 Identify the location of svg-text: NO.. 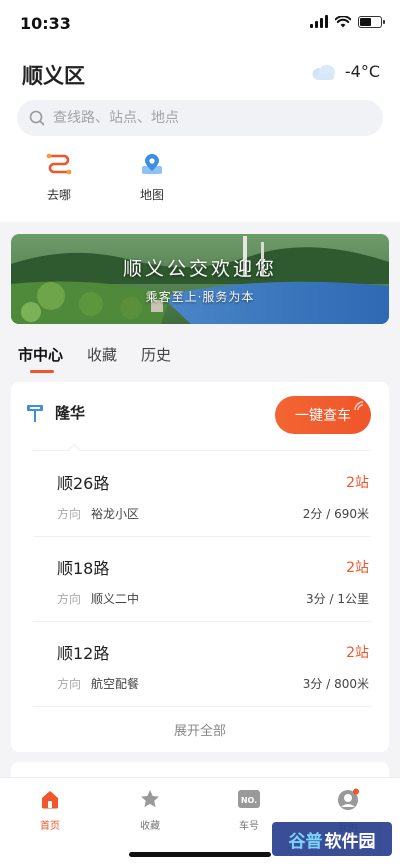
(249, 800).